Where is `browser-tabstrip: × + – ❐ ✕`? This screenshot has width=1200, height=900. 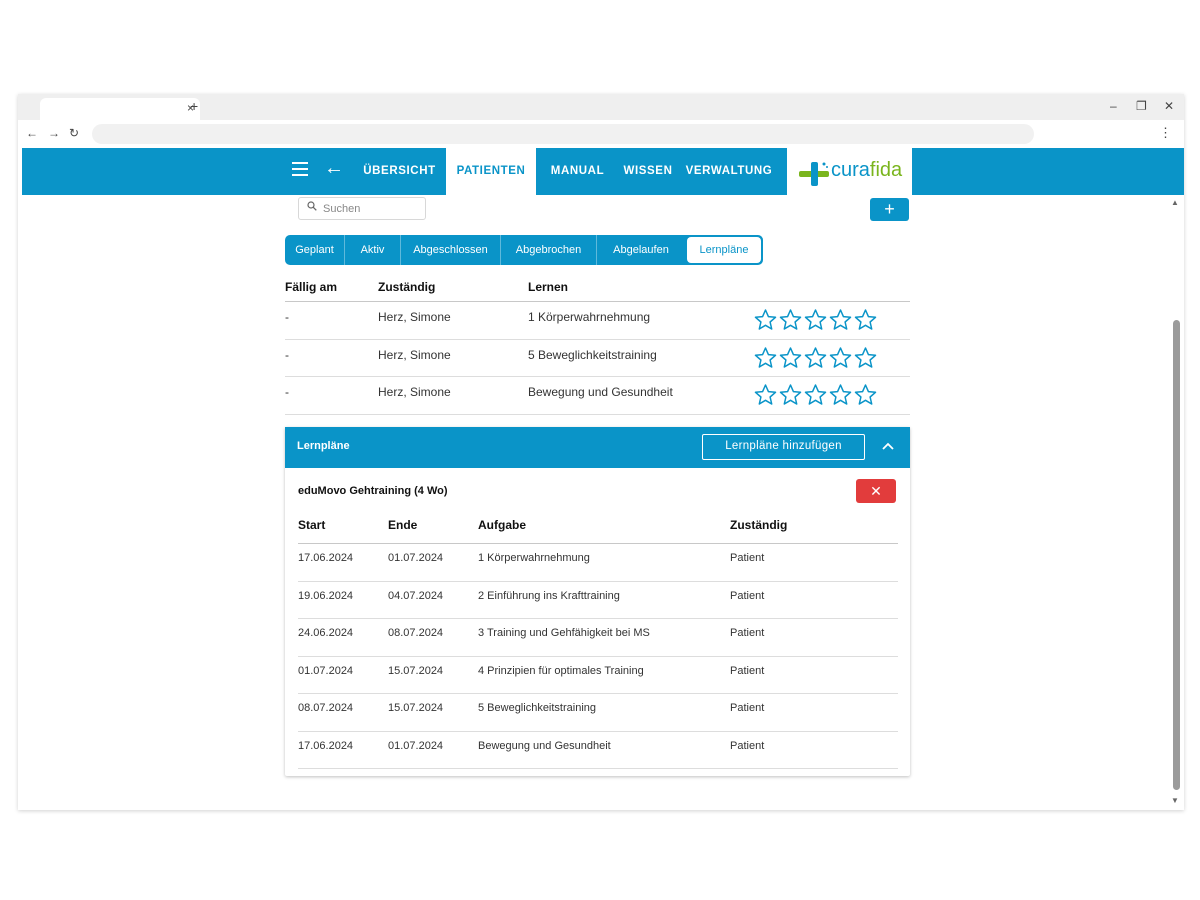
browser-tabstrip: × + – ❐ ✕ is located at coordinates (601, 107).